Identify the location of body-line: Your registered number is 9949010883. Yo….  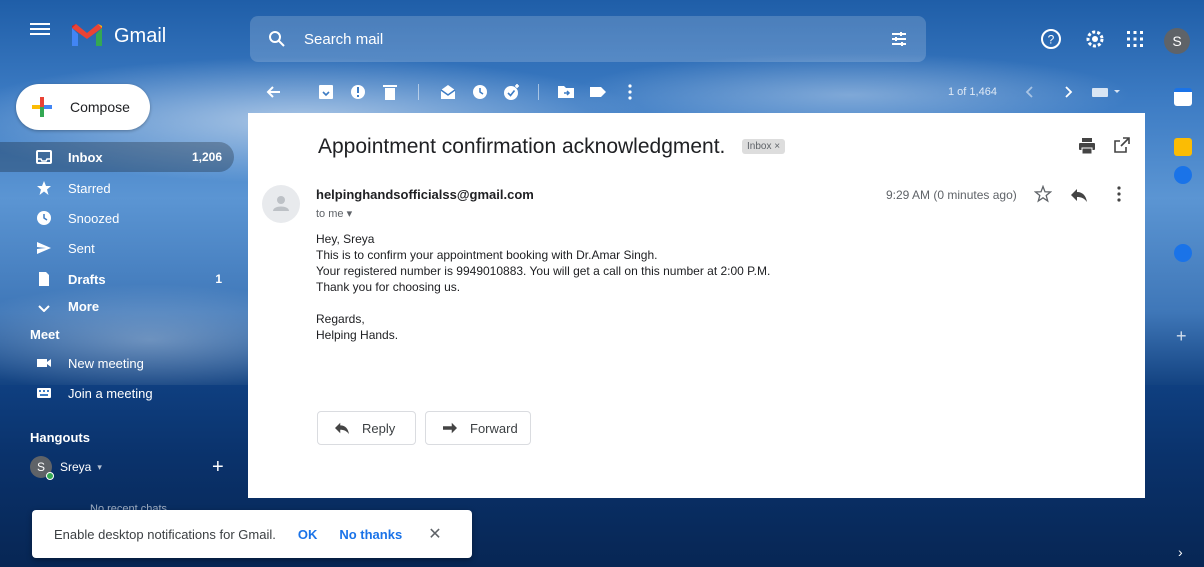
(543, 271).